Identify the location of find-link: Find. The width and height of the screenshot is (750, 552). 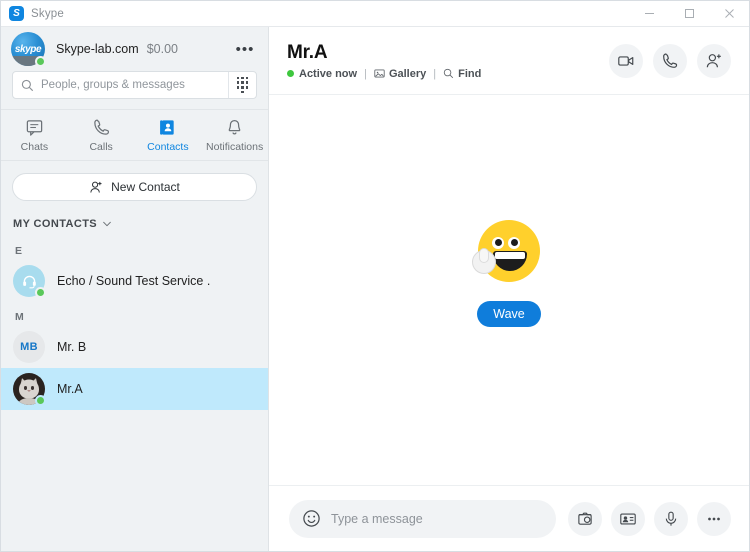
(462, 74).